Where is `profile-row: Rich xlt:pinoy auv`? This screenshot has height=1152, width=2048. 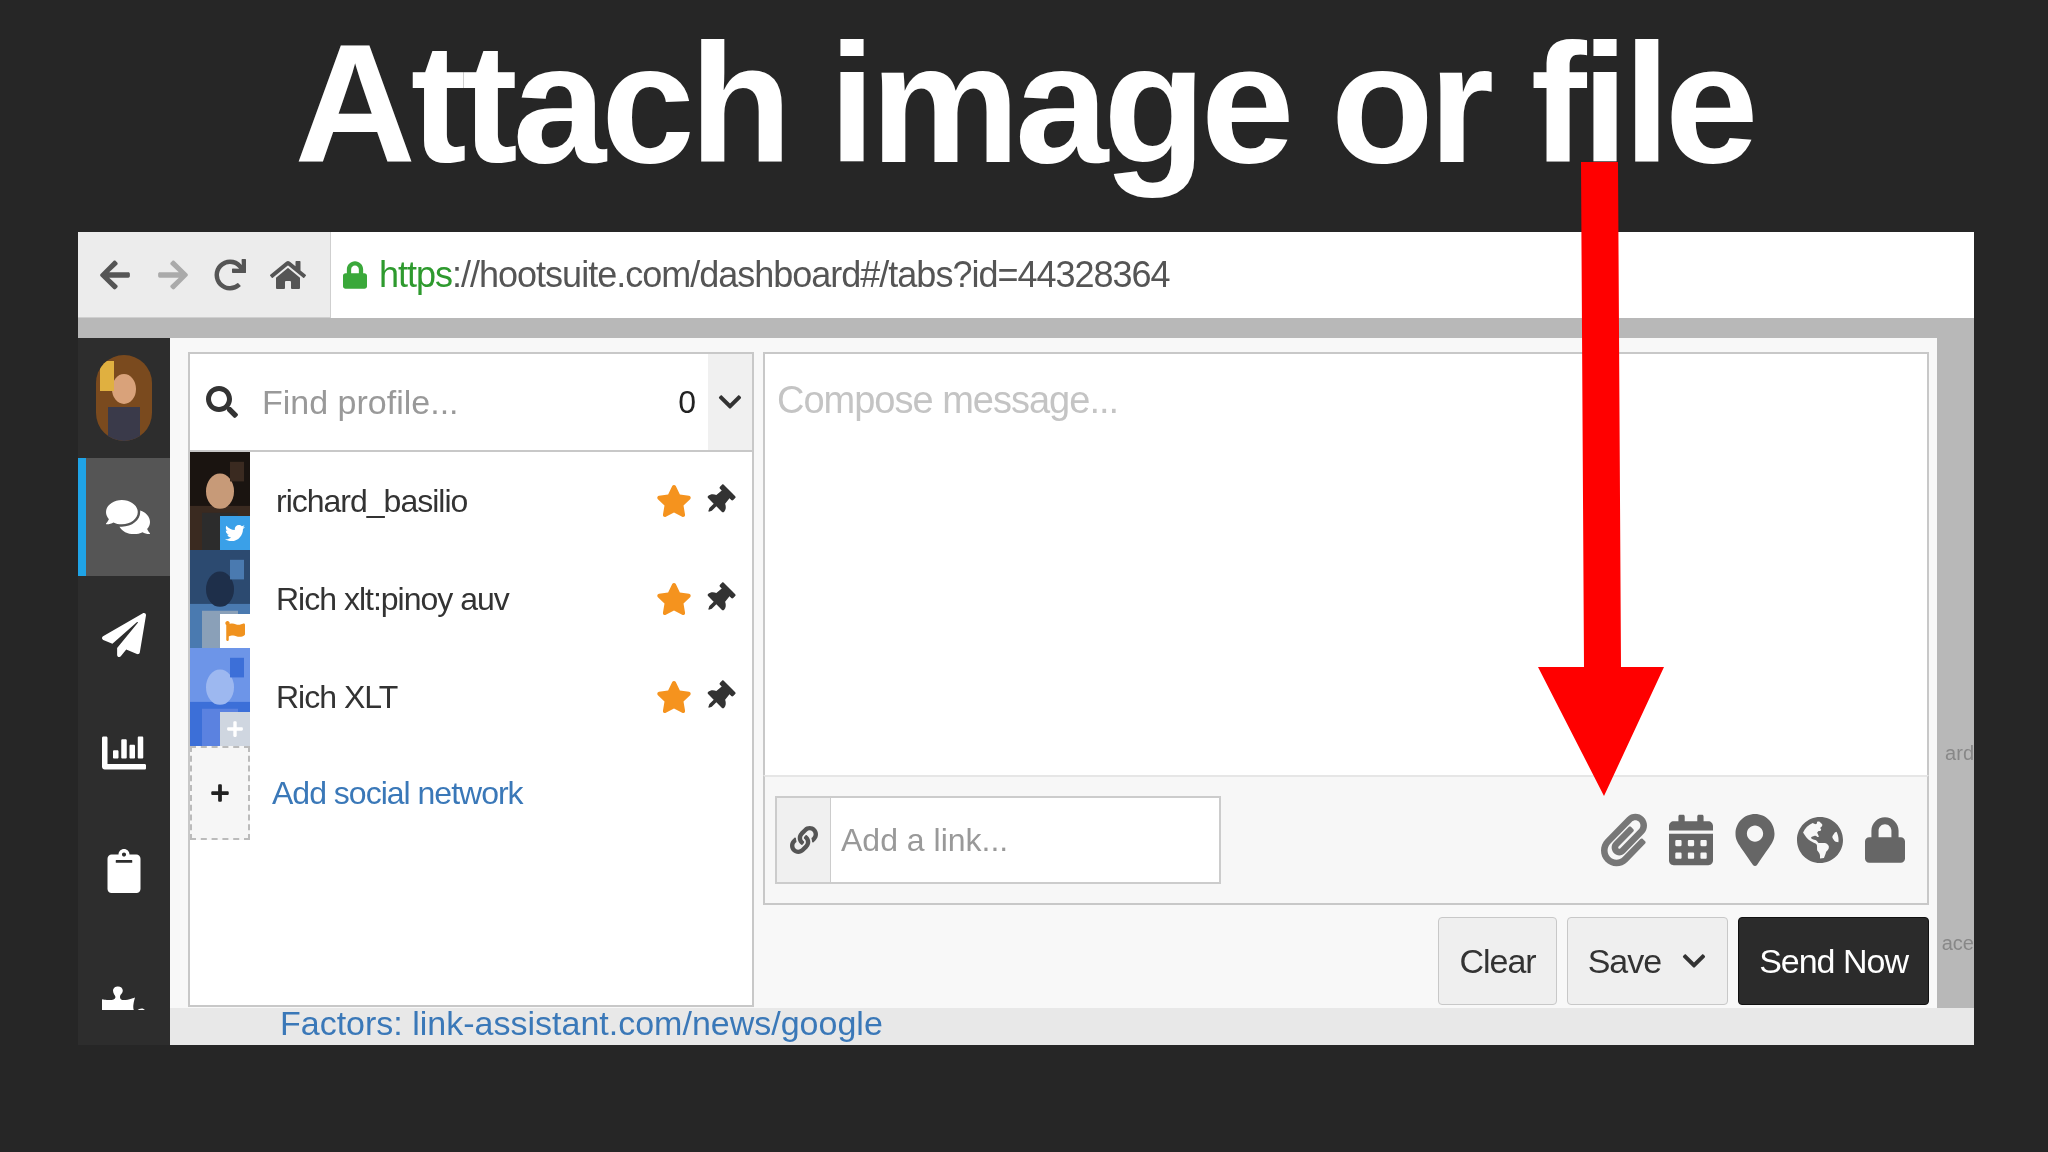
profile-row: Rich xlt:pinoy auv is located at coordinates (471, 599).